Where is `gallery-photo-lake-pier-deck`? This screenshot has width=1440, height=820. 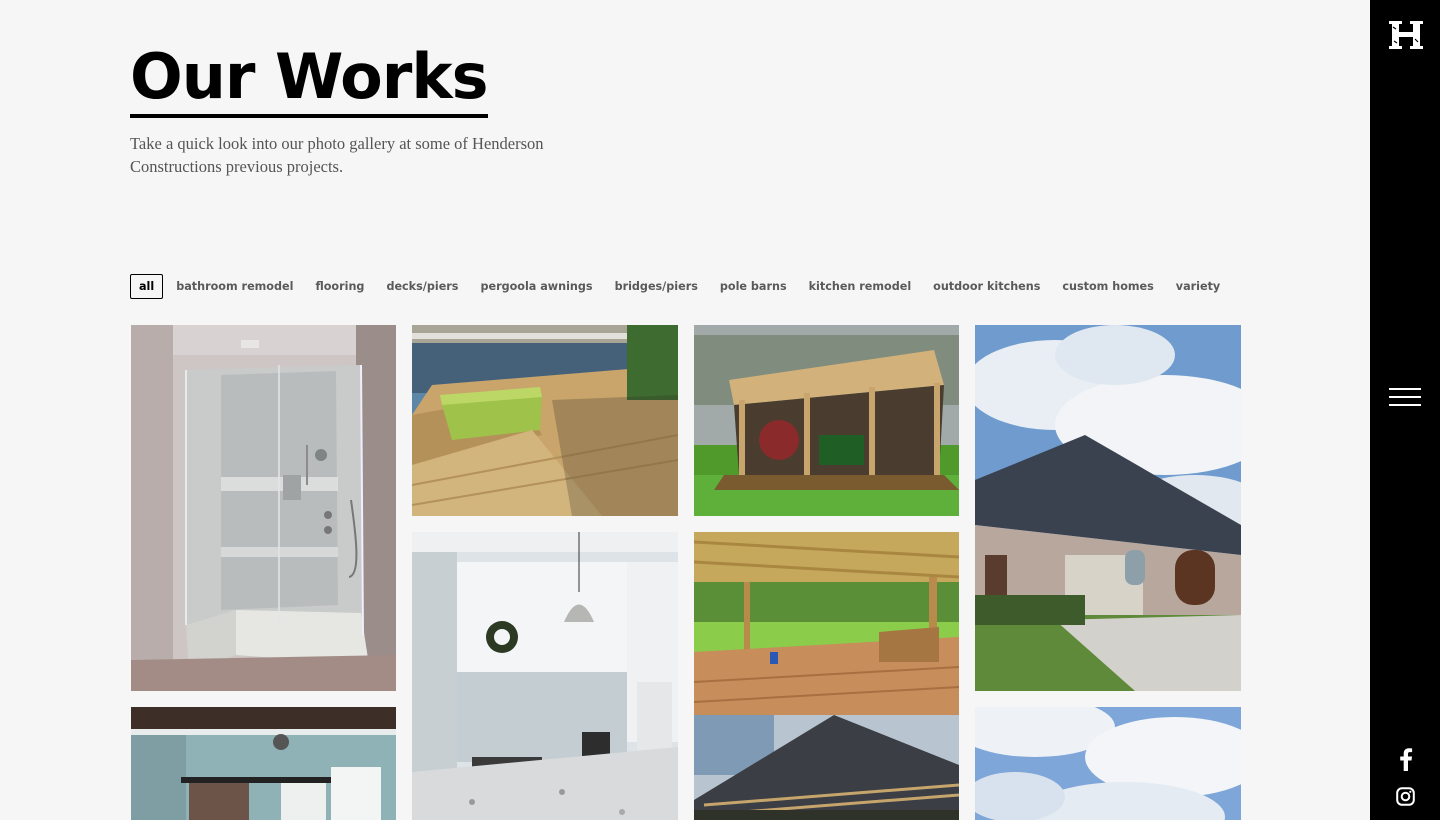 gallery-photo-lake-pier-deck is located at coordinates (545, 420).